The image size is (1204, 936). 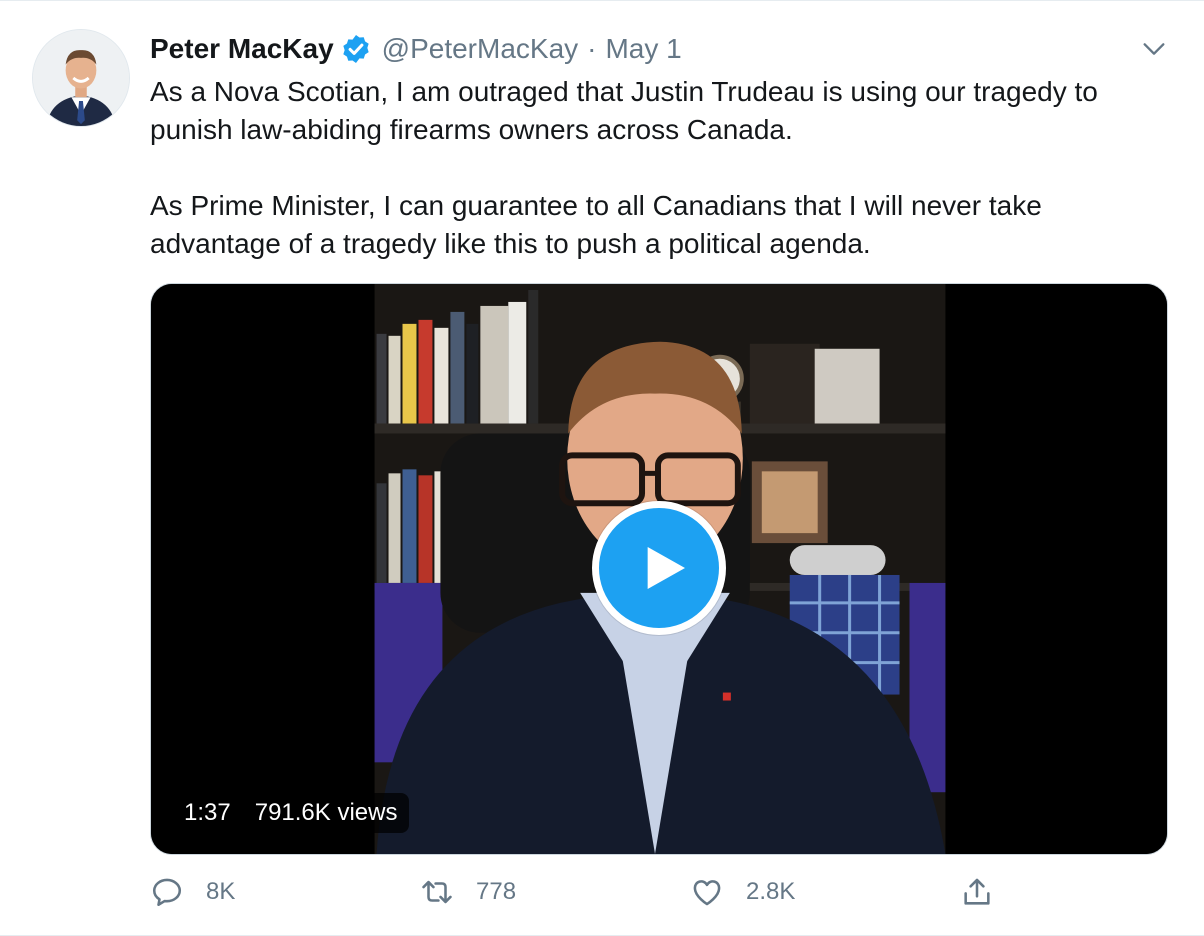 What do you see at coordinates (355, 49) in the screenshot?
I see `verified-badge-icon` at bounding box center [355, 49].